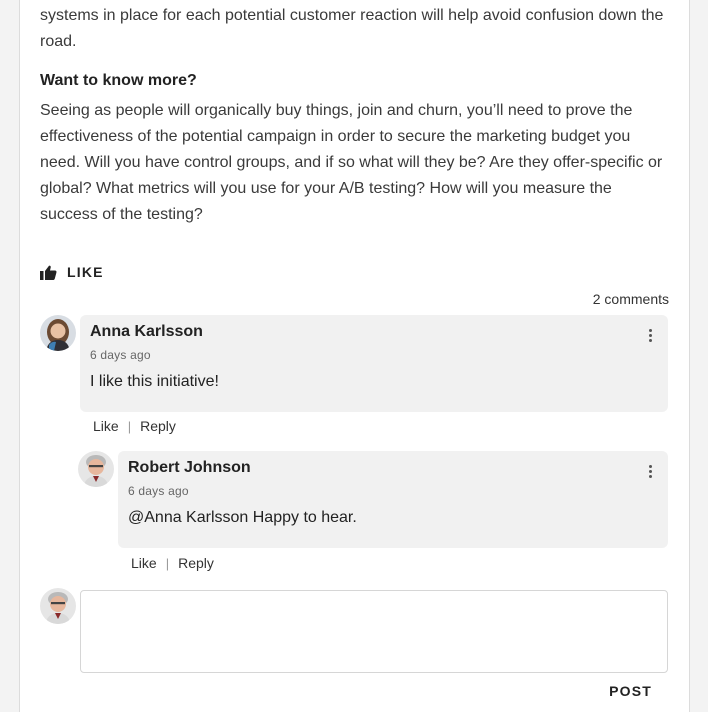 The height and width of the screenshot is (712, 708). What do you see at coordinates (154, 381) in the screenshot?
I see `comment-text: I like this initiative!` at bounding box center [154, 381].